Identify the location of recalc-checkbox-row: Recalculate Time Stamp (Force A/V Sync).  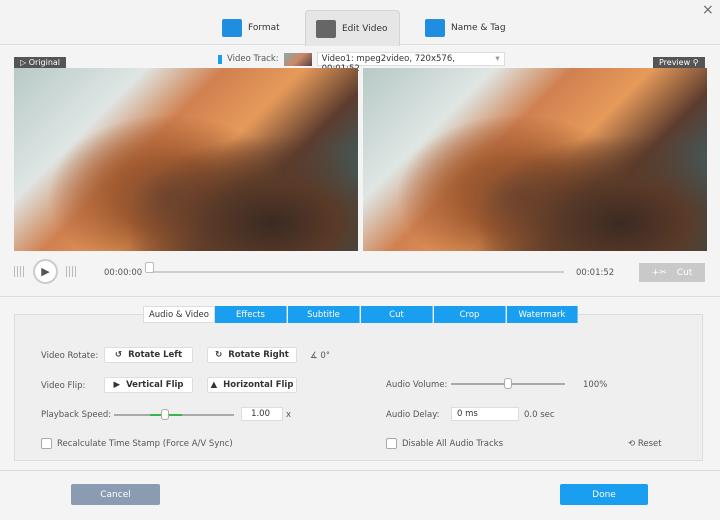
(137, 443).